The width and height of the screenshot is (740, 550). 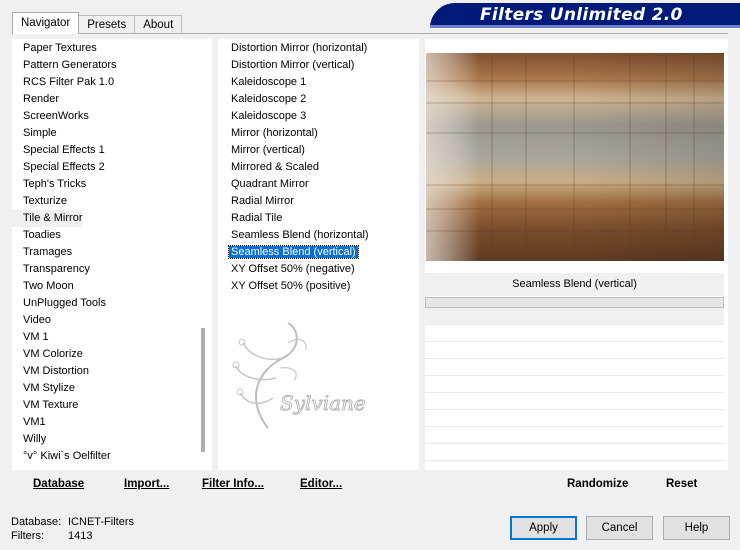 I want to click on filter-item: XY Offset 50% (positive), so click(x=294, y=286).